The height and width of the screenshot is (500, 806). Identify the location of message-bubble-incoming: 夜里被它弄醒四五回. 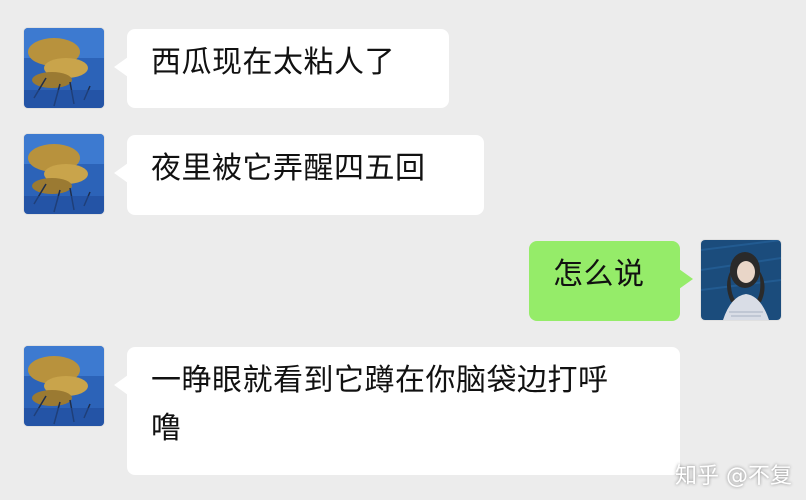
(299, 175).